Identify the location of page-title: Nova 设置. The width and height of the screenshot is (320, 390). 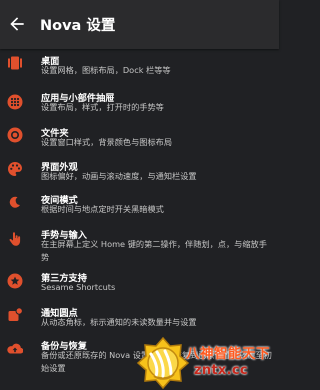
(78, 26).